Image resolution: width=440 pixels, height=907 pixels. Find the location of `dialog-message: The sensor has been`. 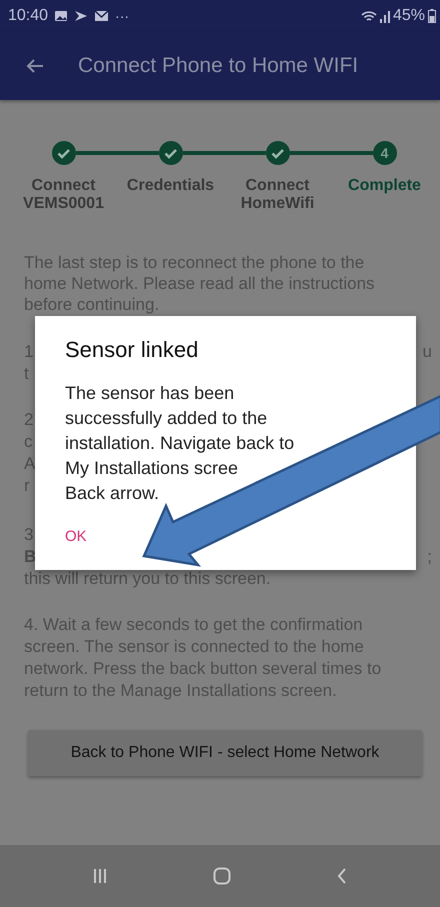

dialog-message: The sensor has been is located at coordinates (150, 393).